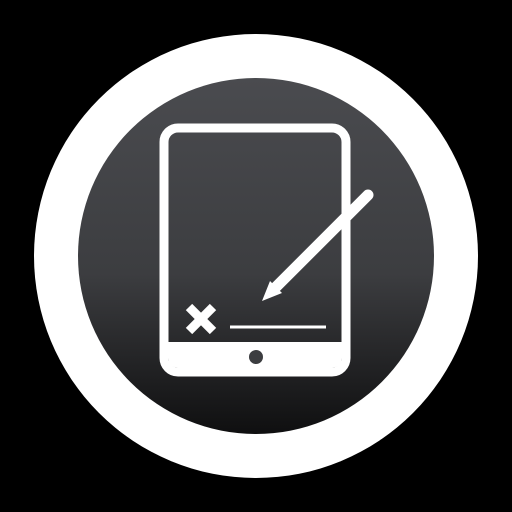  Describe the element at coordinates (256, 357) in the screenshot. I see `home-button-icon` at that location.